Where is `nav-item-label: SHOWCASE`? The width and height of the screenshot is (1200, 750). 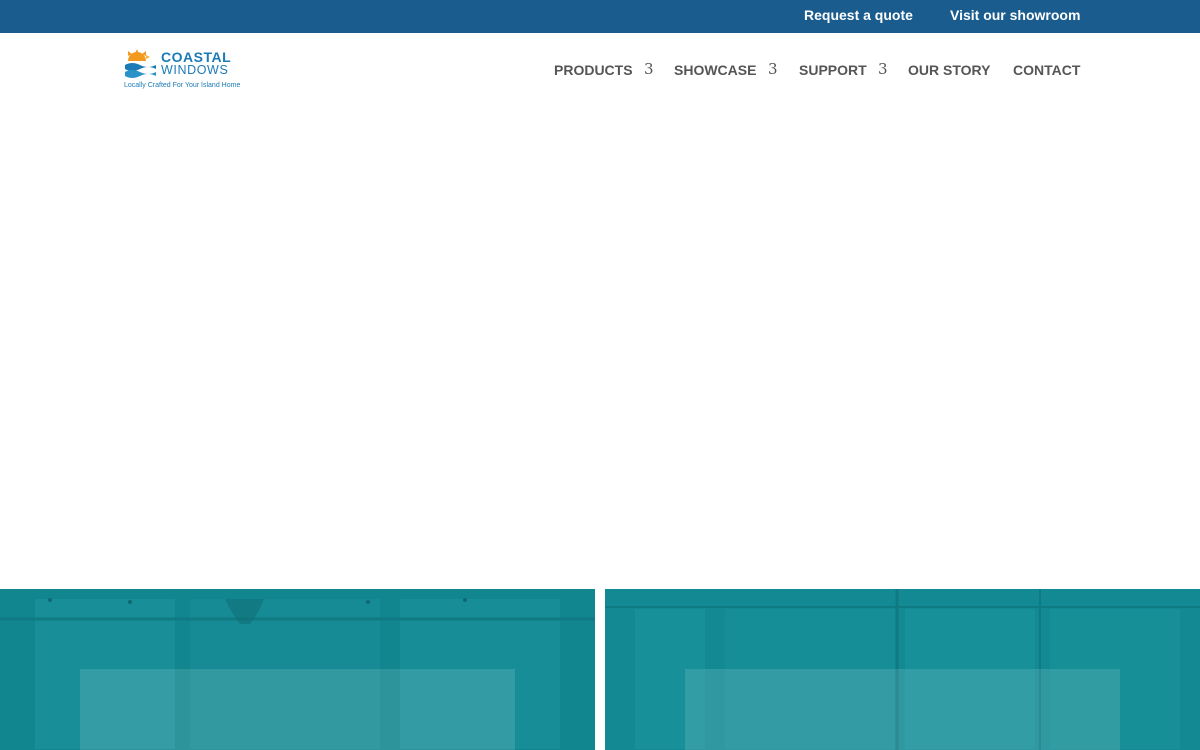
nav-item-label: SHOWCASE is located at coordinates (715, 70).